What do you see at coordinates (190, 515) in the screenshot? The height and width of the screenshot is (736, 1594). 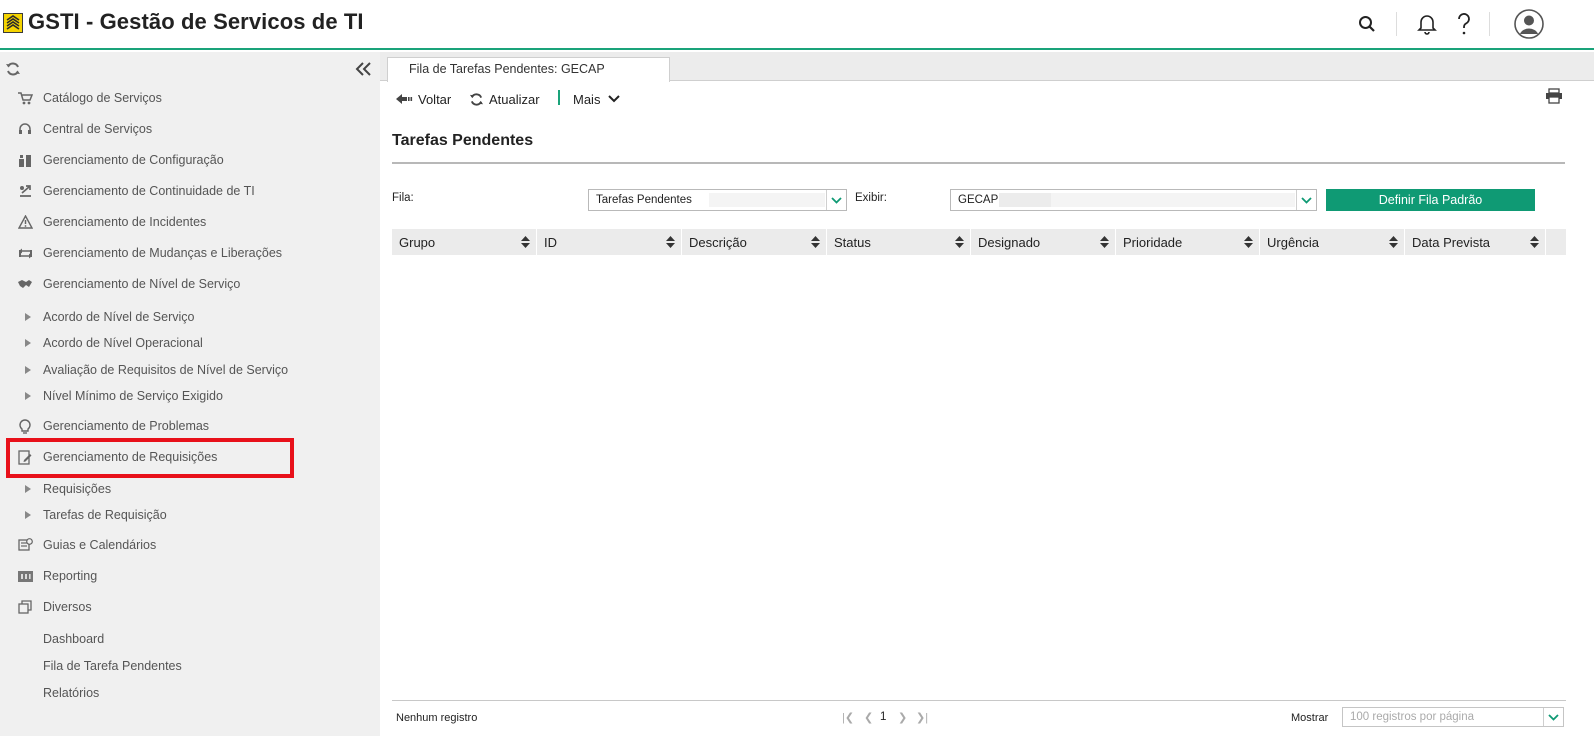 I see `sidebar-subitem-tarefas-requisicao: Tarefas de Requisição` at bounding box center [190, 515].